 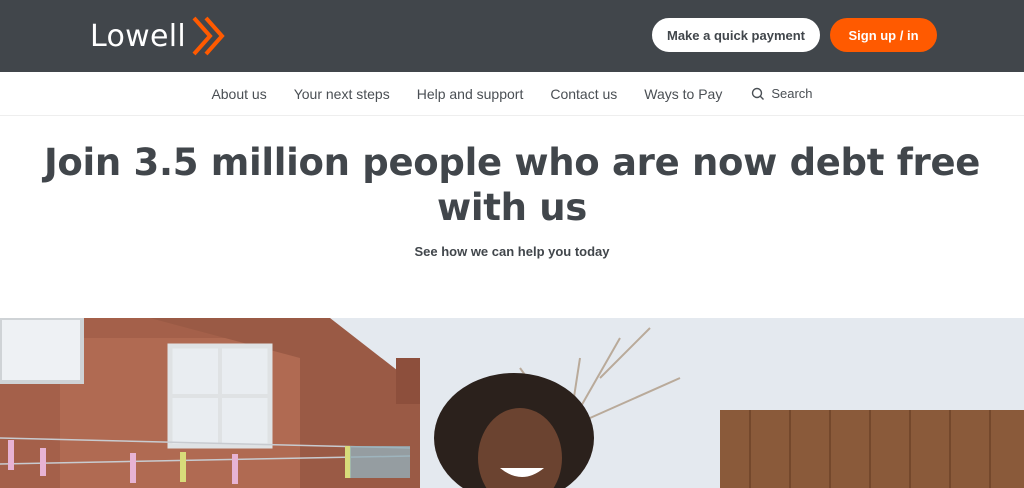 What do you see at coordinates (470, 94) in the screenshot?
I see `nav-item-help-support: Help and support` at bounding box center [470, 94].